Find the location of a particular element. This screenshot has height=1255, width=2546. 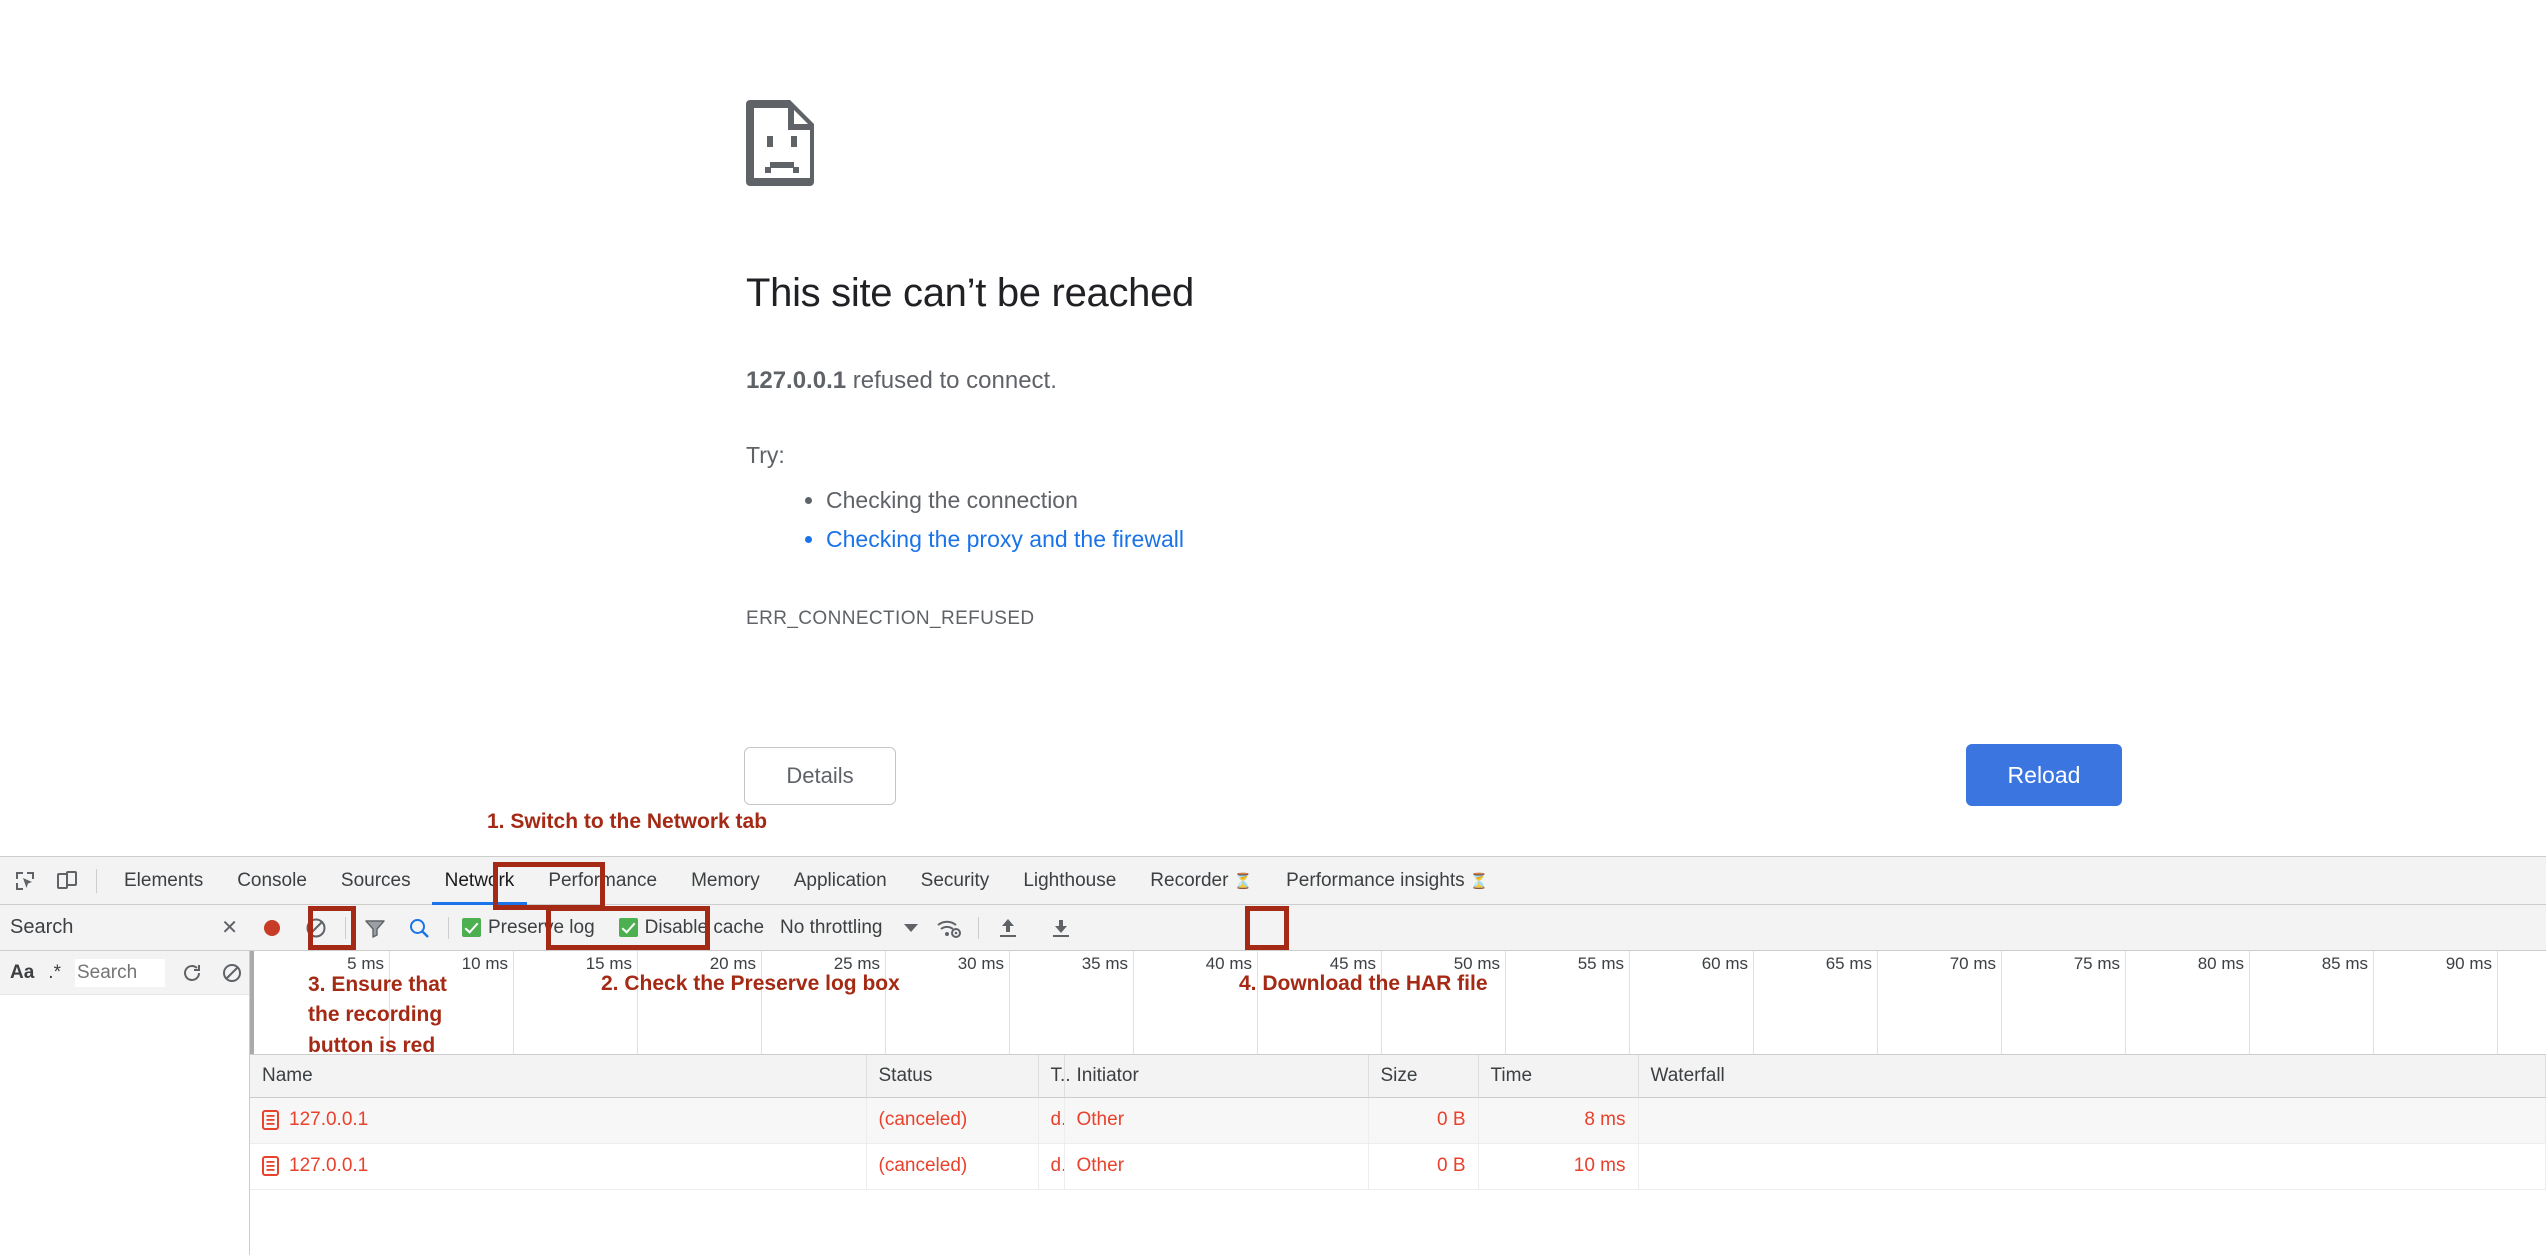

timeline-tick: 45 ms is located at coordinates (1320, 1002).